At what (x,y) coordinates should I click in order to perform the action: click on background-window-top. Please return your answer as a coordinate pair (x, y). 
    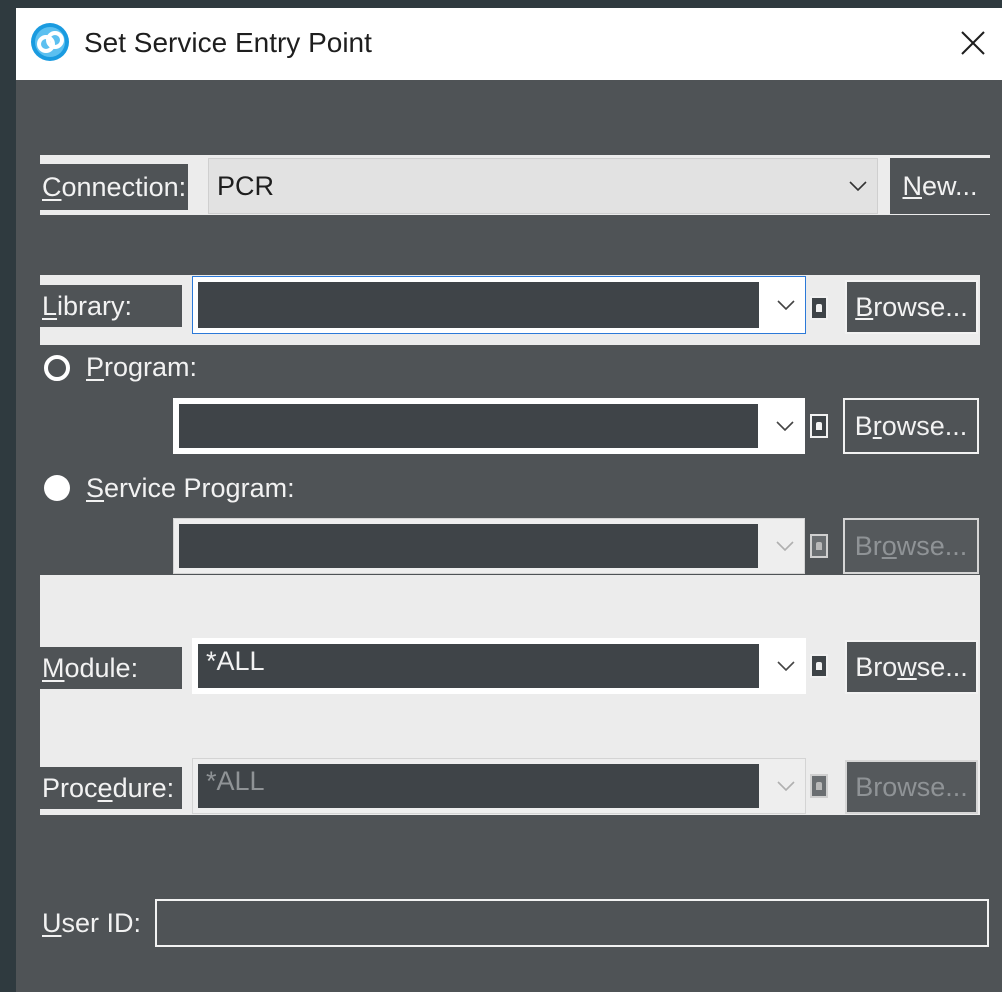
    Looking at the image, I should click on (501, 4).